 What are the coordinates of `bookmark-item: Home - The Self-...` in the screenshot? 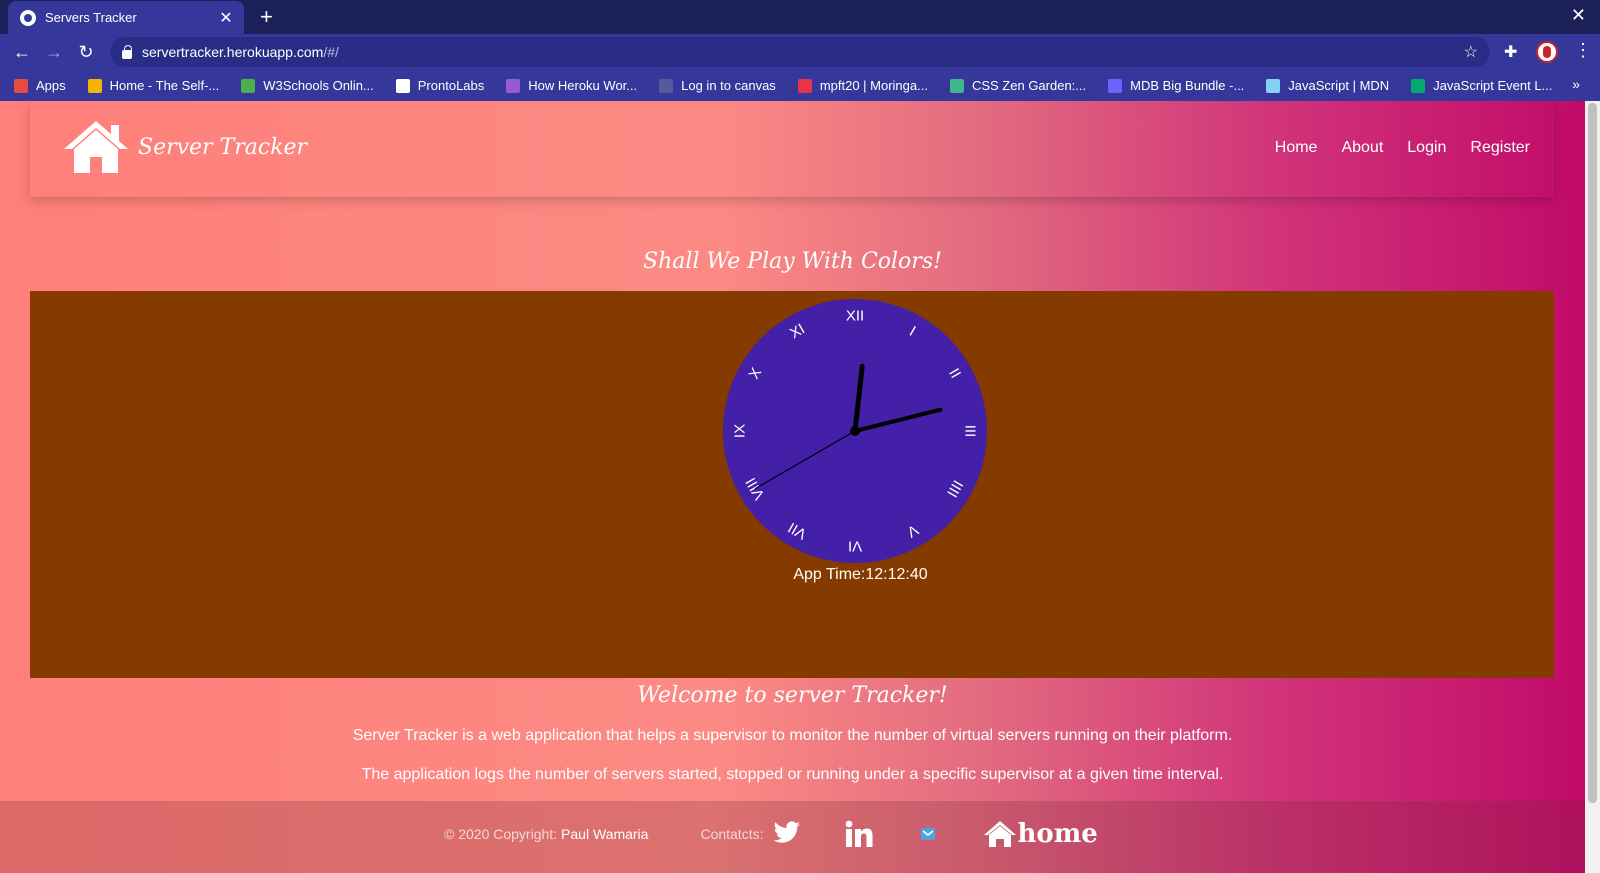 It's located at (153, 85).